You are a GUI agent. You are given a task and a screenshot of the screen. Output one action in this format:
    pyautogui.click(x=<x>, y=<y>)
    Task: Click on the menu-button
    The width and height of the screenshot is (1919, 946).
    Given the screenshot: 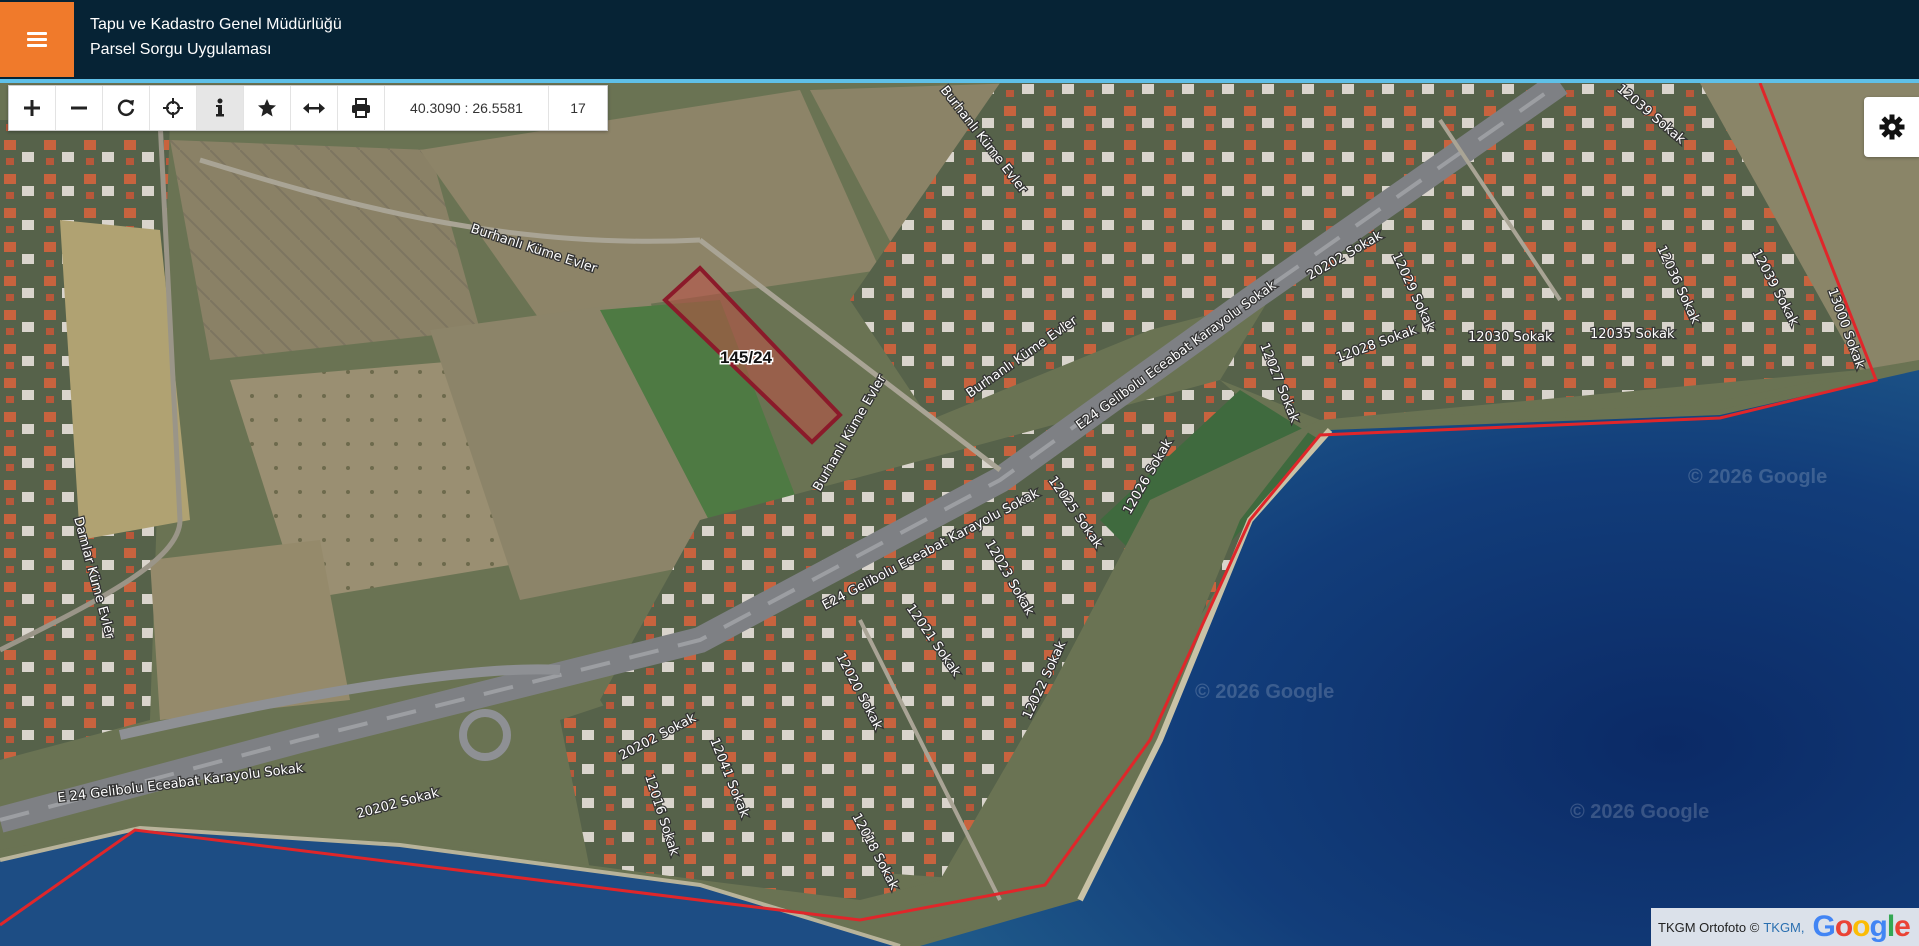 What is the action you would take?
    pyautogui.click(x=37, y=39)
    